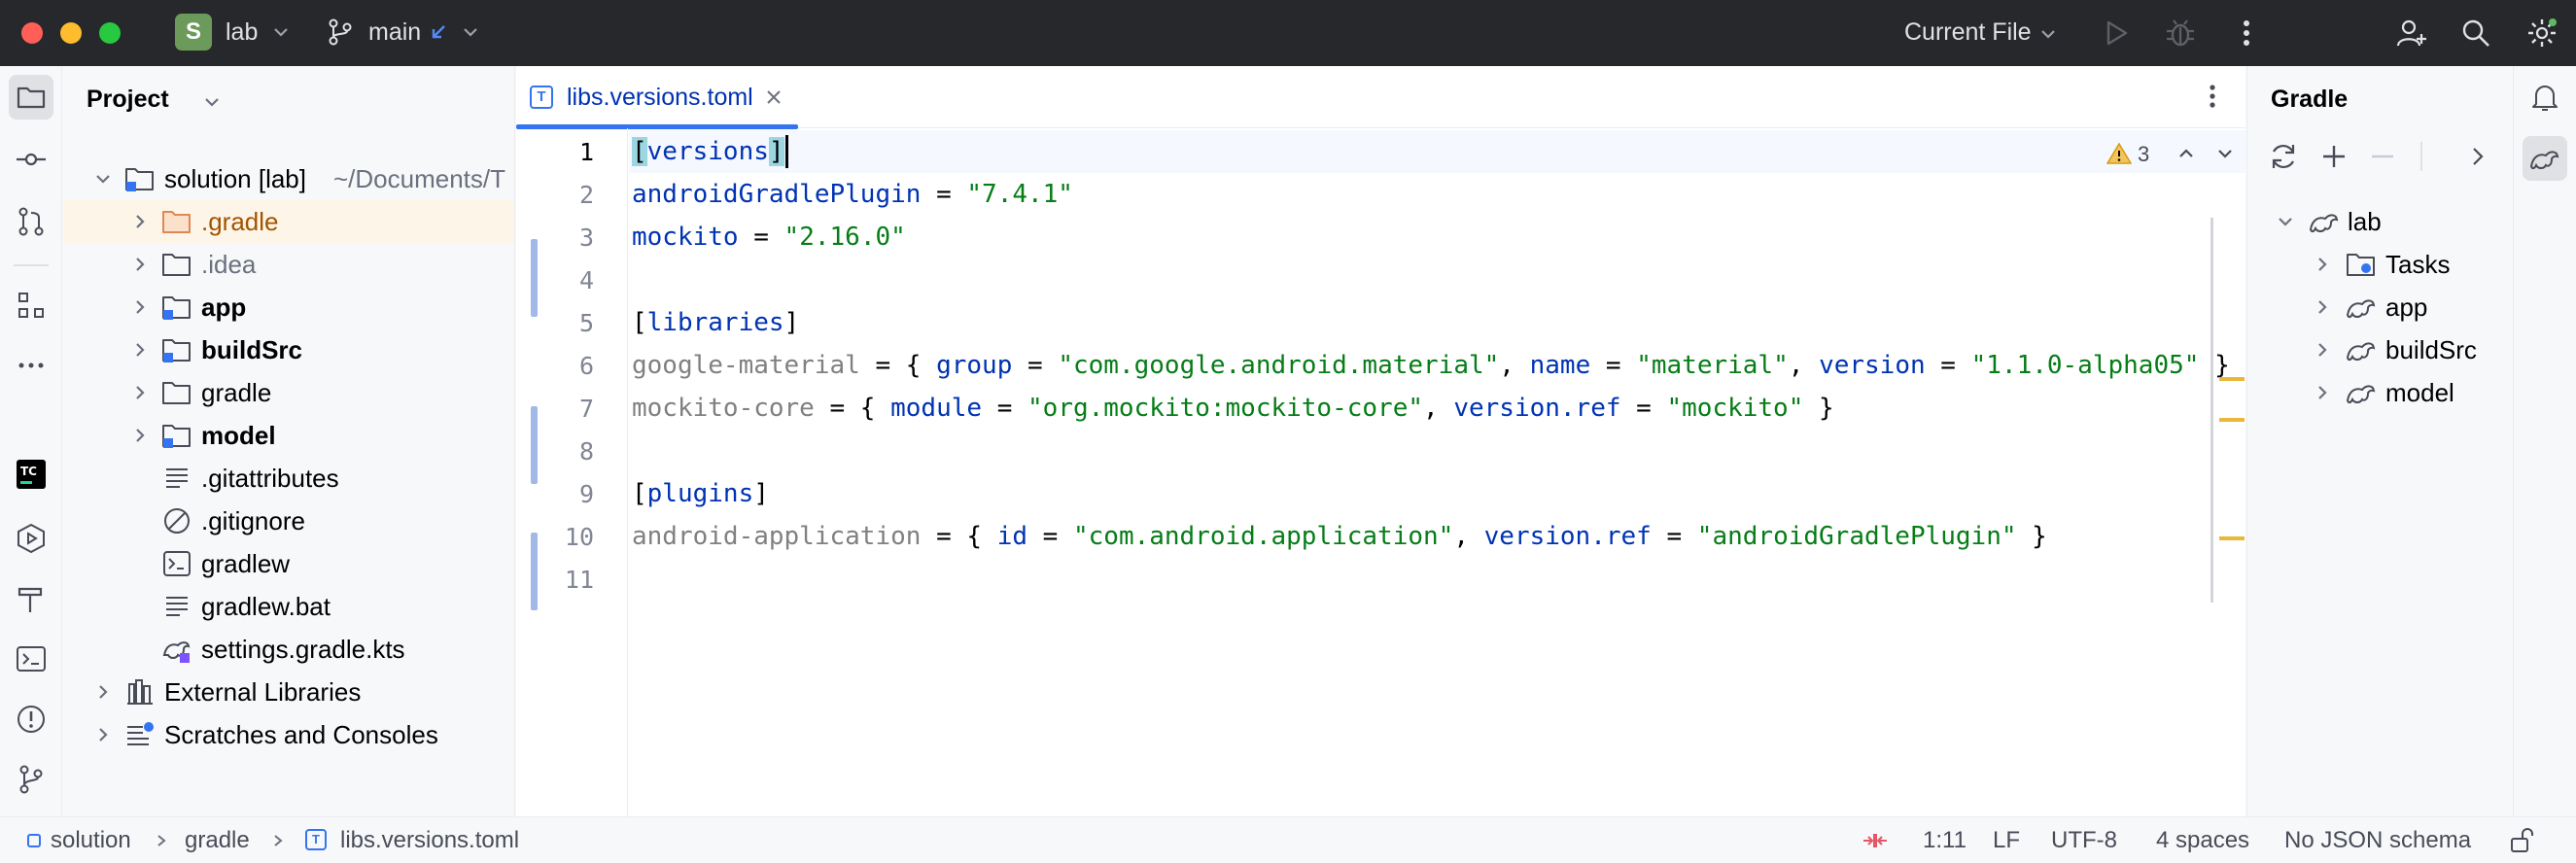  What do you see at coordinates (2212, 96) in the screenshot?
I see `tab-options-icon` at bounding box center [2212, 96].